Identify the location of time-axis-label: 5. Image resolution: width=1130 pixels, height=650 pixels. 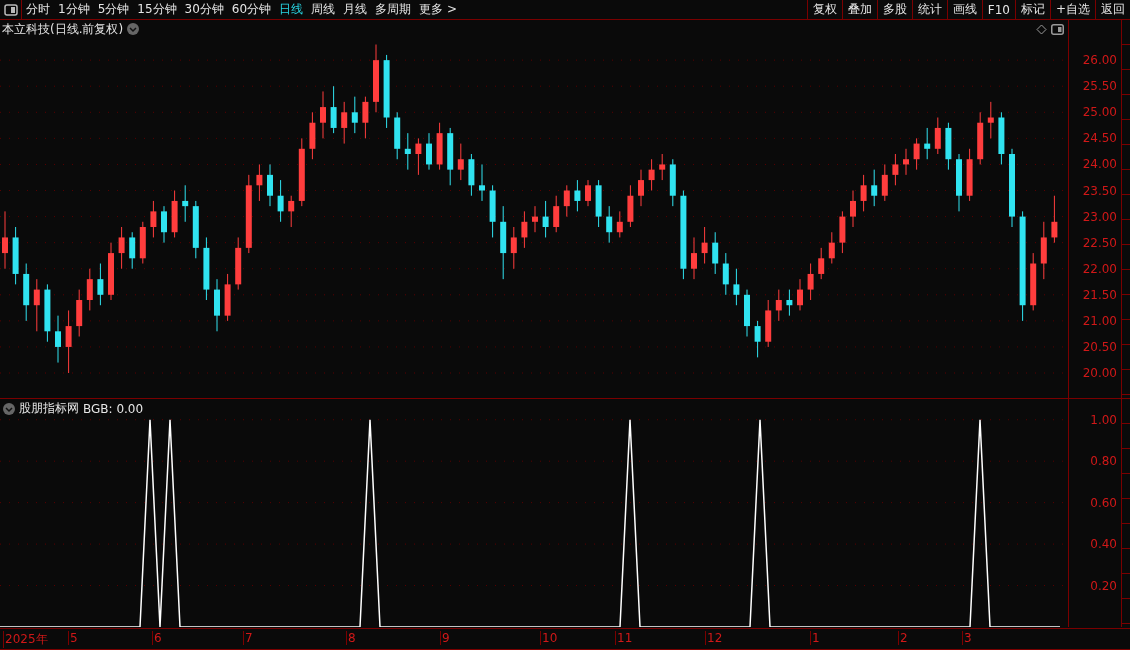
(73, 638).